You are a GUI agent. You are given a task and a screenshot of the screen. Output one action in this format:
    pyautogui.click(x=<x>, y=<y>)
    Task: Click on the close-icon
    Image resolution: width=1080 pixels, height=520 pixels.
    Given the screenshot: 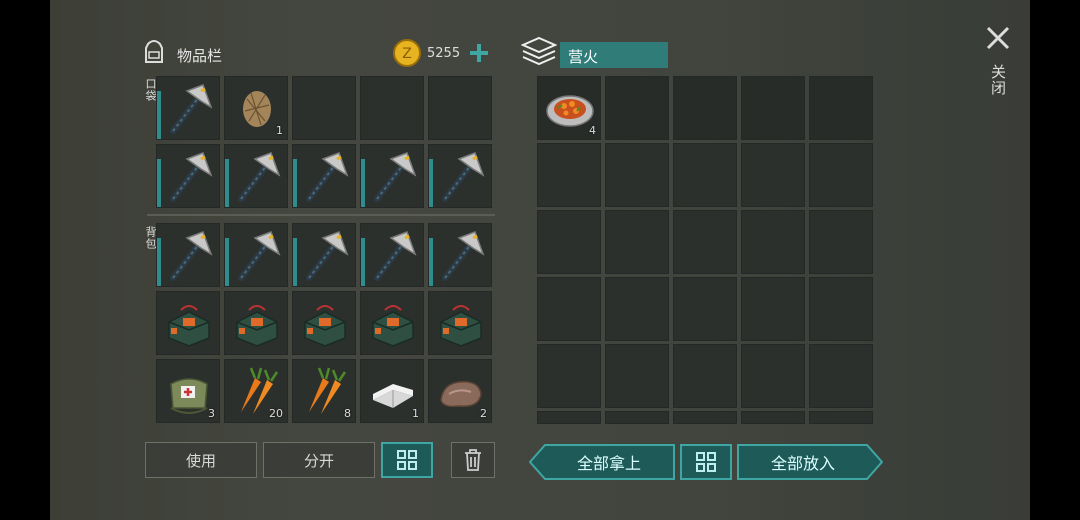 What is the action you would take?
    pyautogui.click(x=998, y=38)
    